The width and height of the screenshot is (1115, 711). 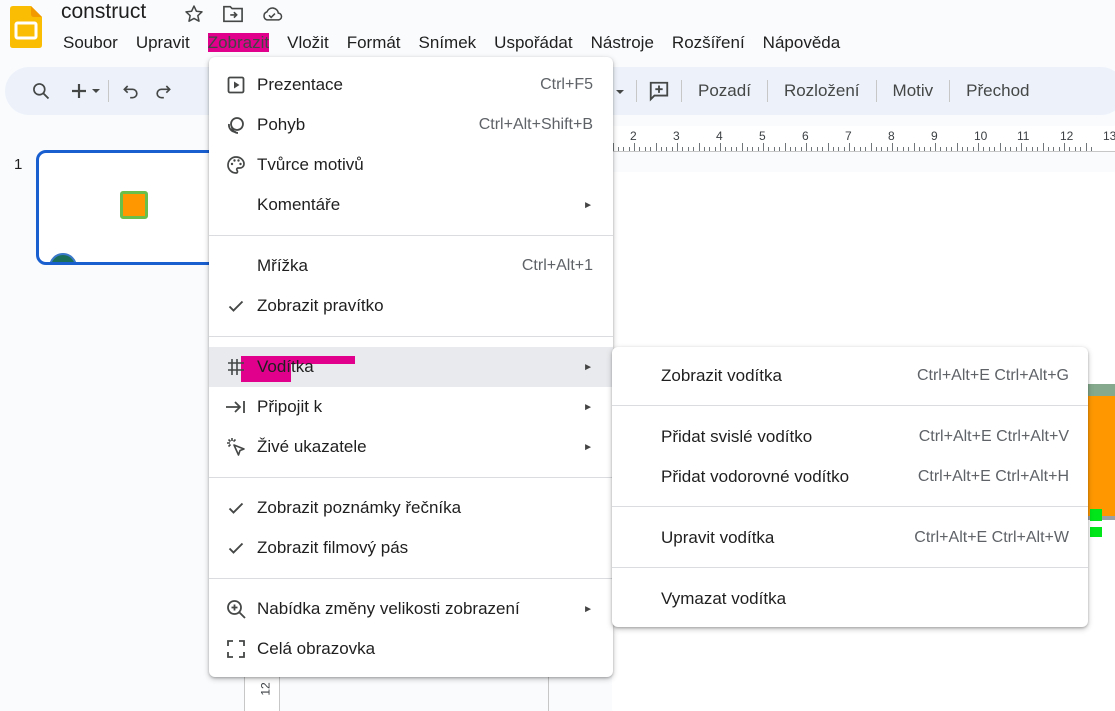 I want to click on menu-item-live-pointers: Živé ukazatele ►, so click(x=411, y=447).